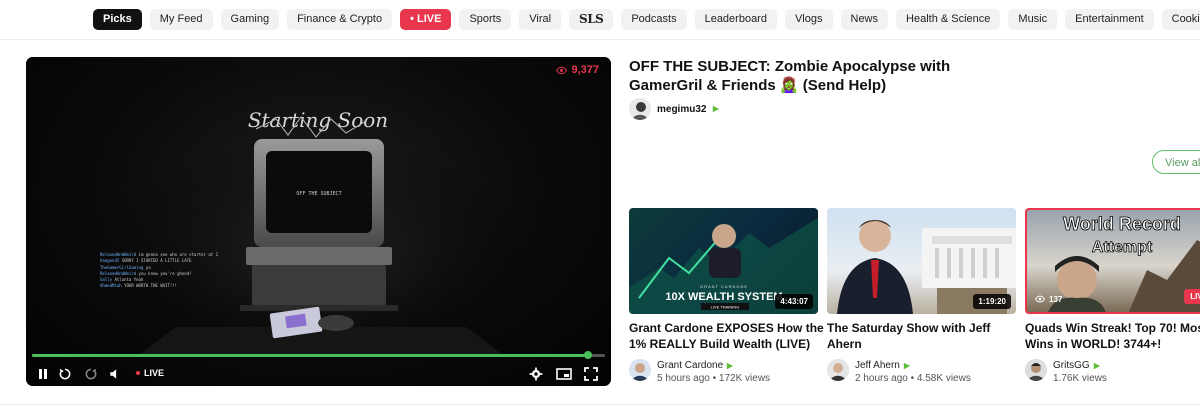  Describe the element at coordinates (992, 301) in the screenshot. I see `duration-badge: 1:19:20` at that location.